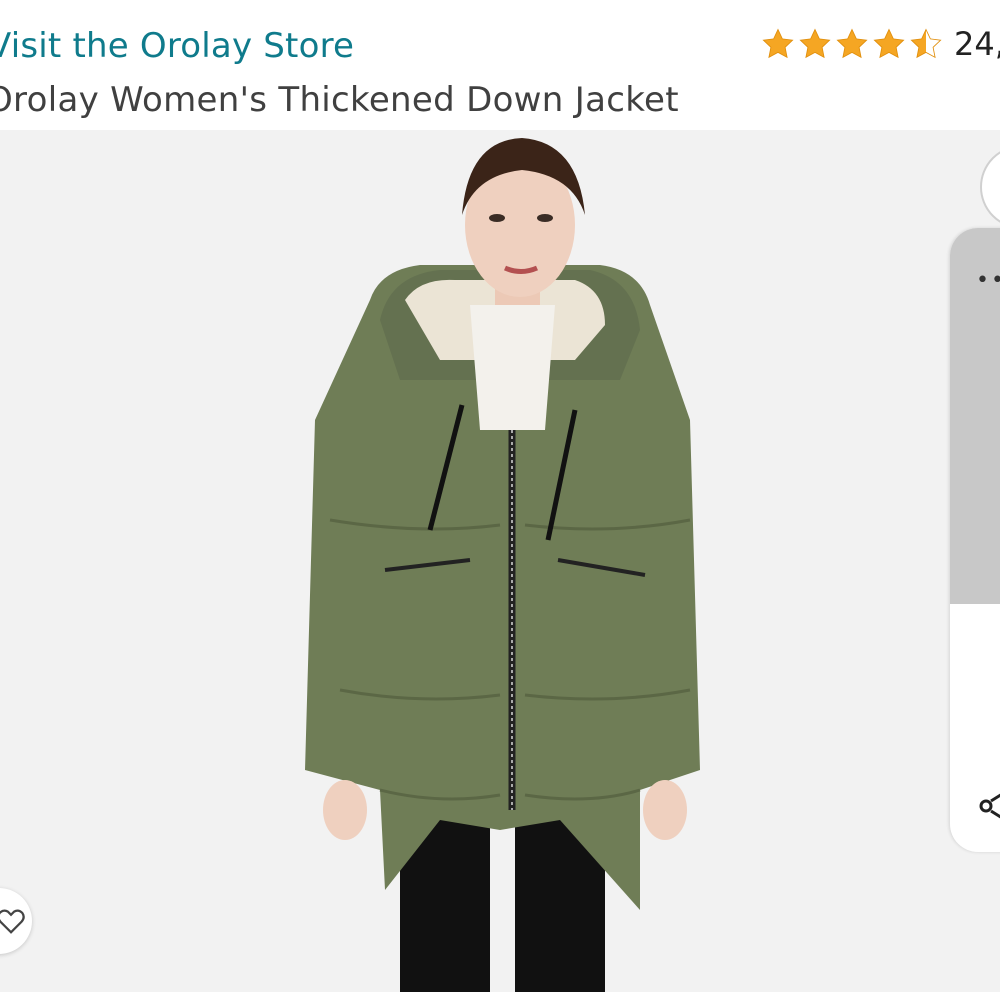  I want to click on rating: 24,, so click(880, 44).